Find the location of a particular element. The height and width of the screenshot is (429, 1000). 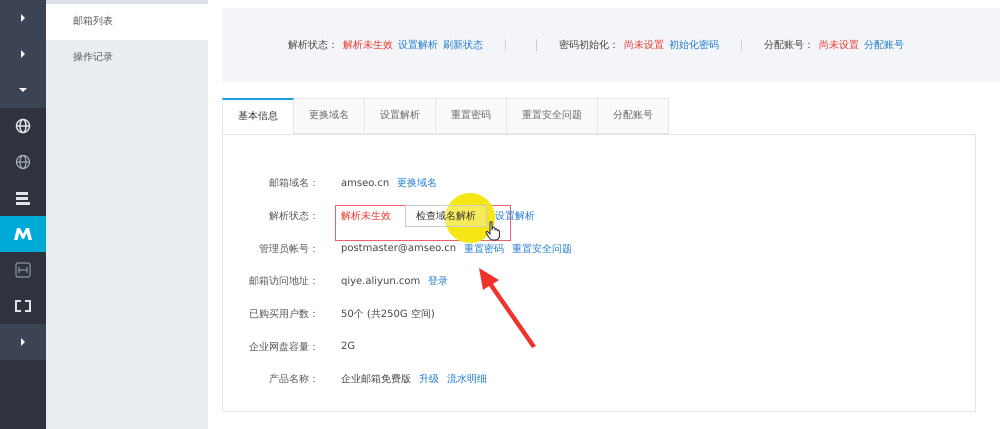

tab: 重置安全问题 is located at coordinates (552, 116).